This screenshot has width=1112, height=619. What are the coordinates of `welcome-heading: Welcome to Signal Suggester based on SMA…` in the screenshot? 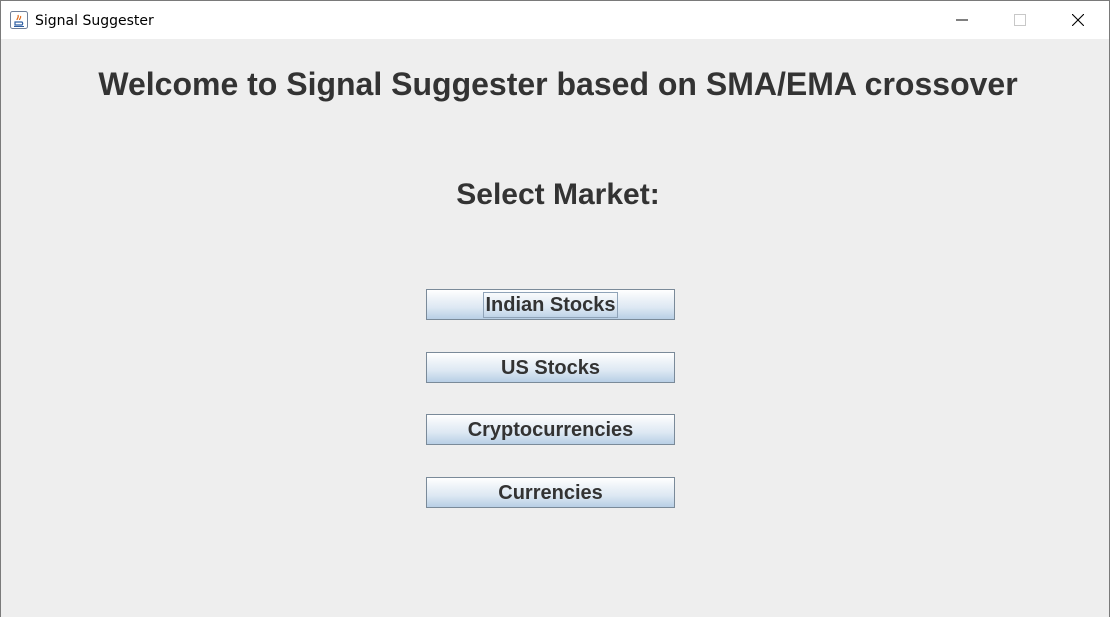 It's located at (558, 84).